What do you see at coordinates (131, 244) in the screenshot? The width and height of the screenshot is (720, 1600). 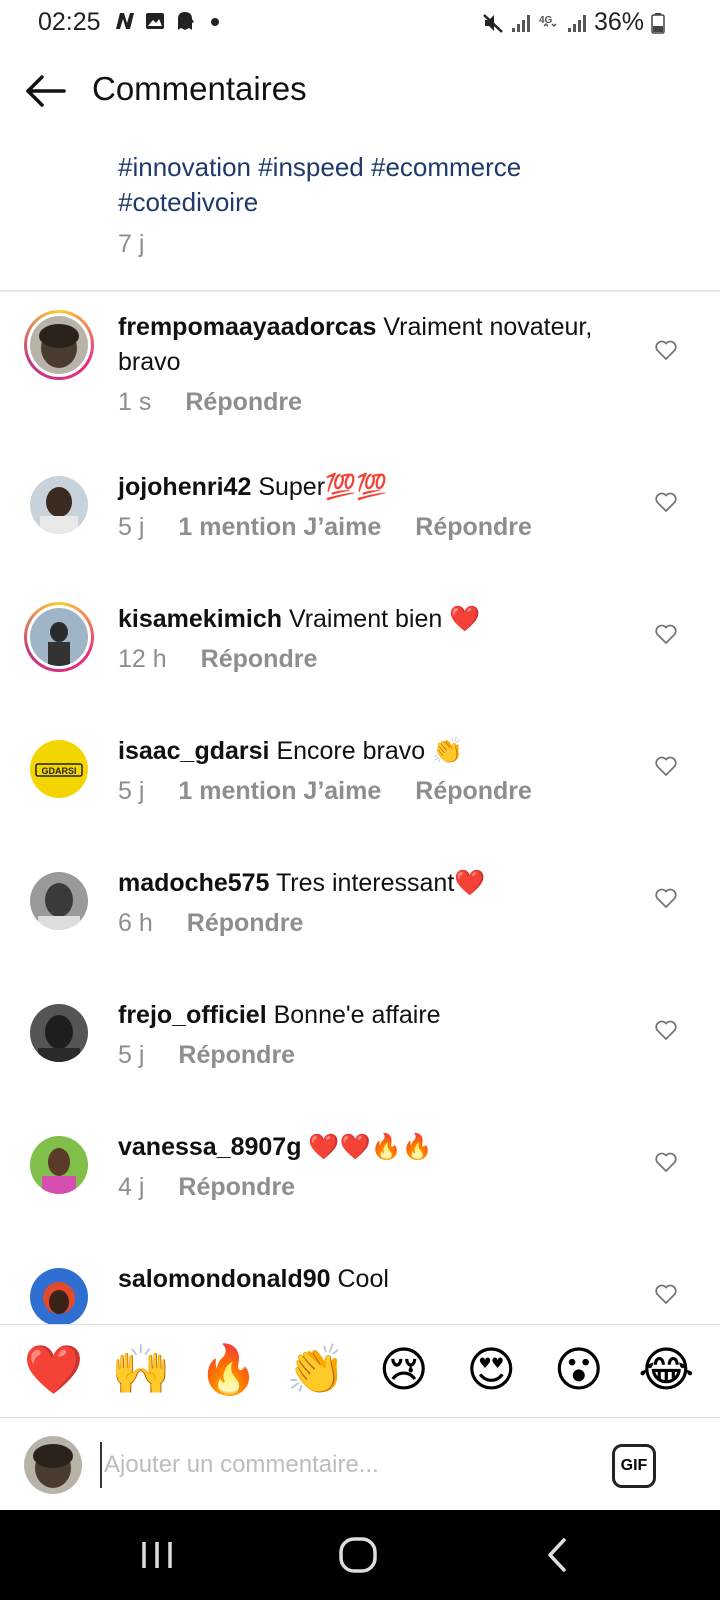 I see `caption-age: 7 j` at bounding box center [131, 244].